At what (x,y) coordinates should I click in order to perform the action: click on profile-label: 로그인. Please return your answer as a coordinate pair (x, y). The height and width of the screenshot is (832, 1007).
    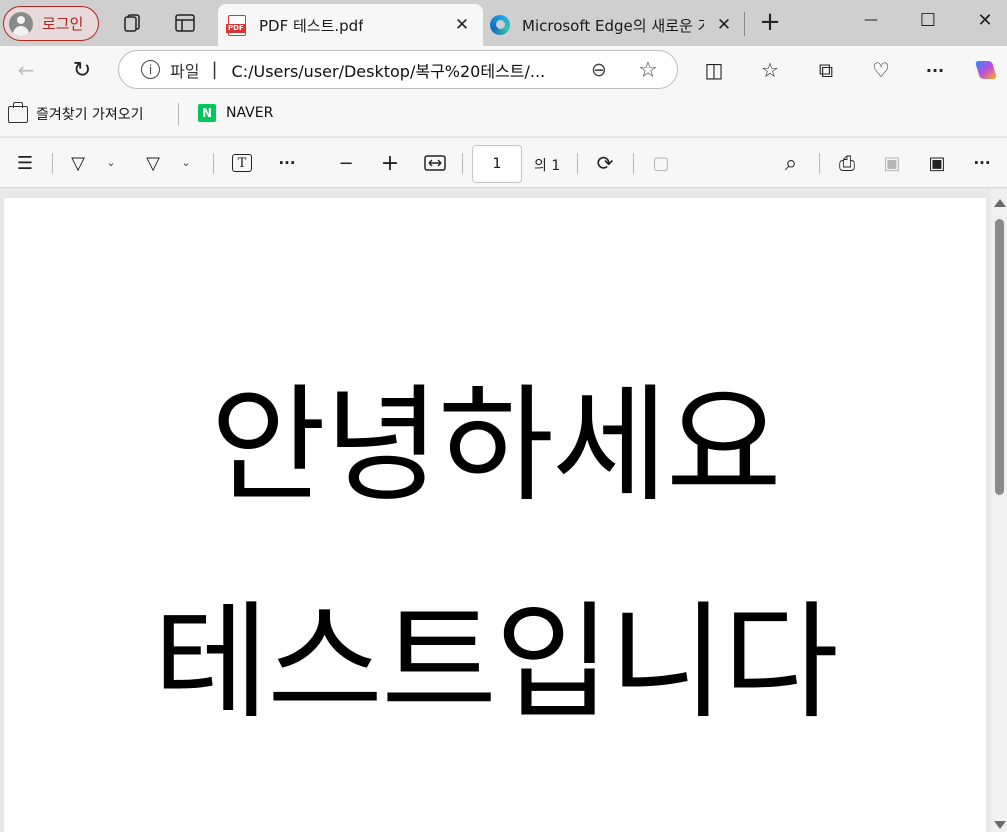
    Looking at the image, I should click on (63, 24).